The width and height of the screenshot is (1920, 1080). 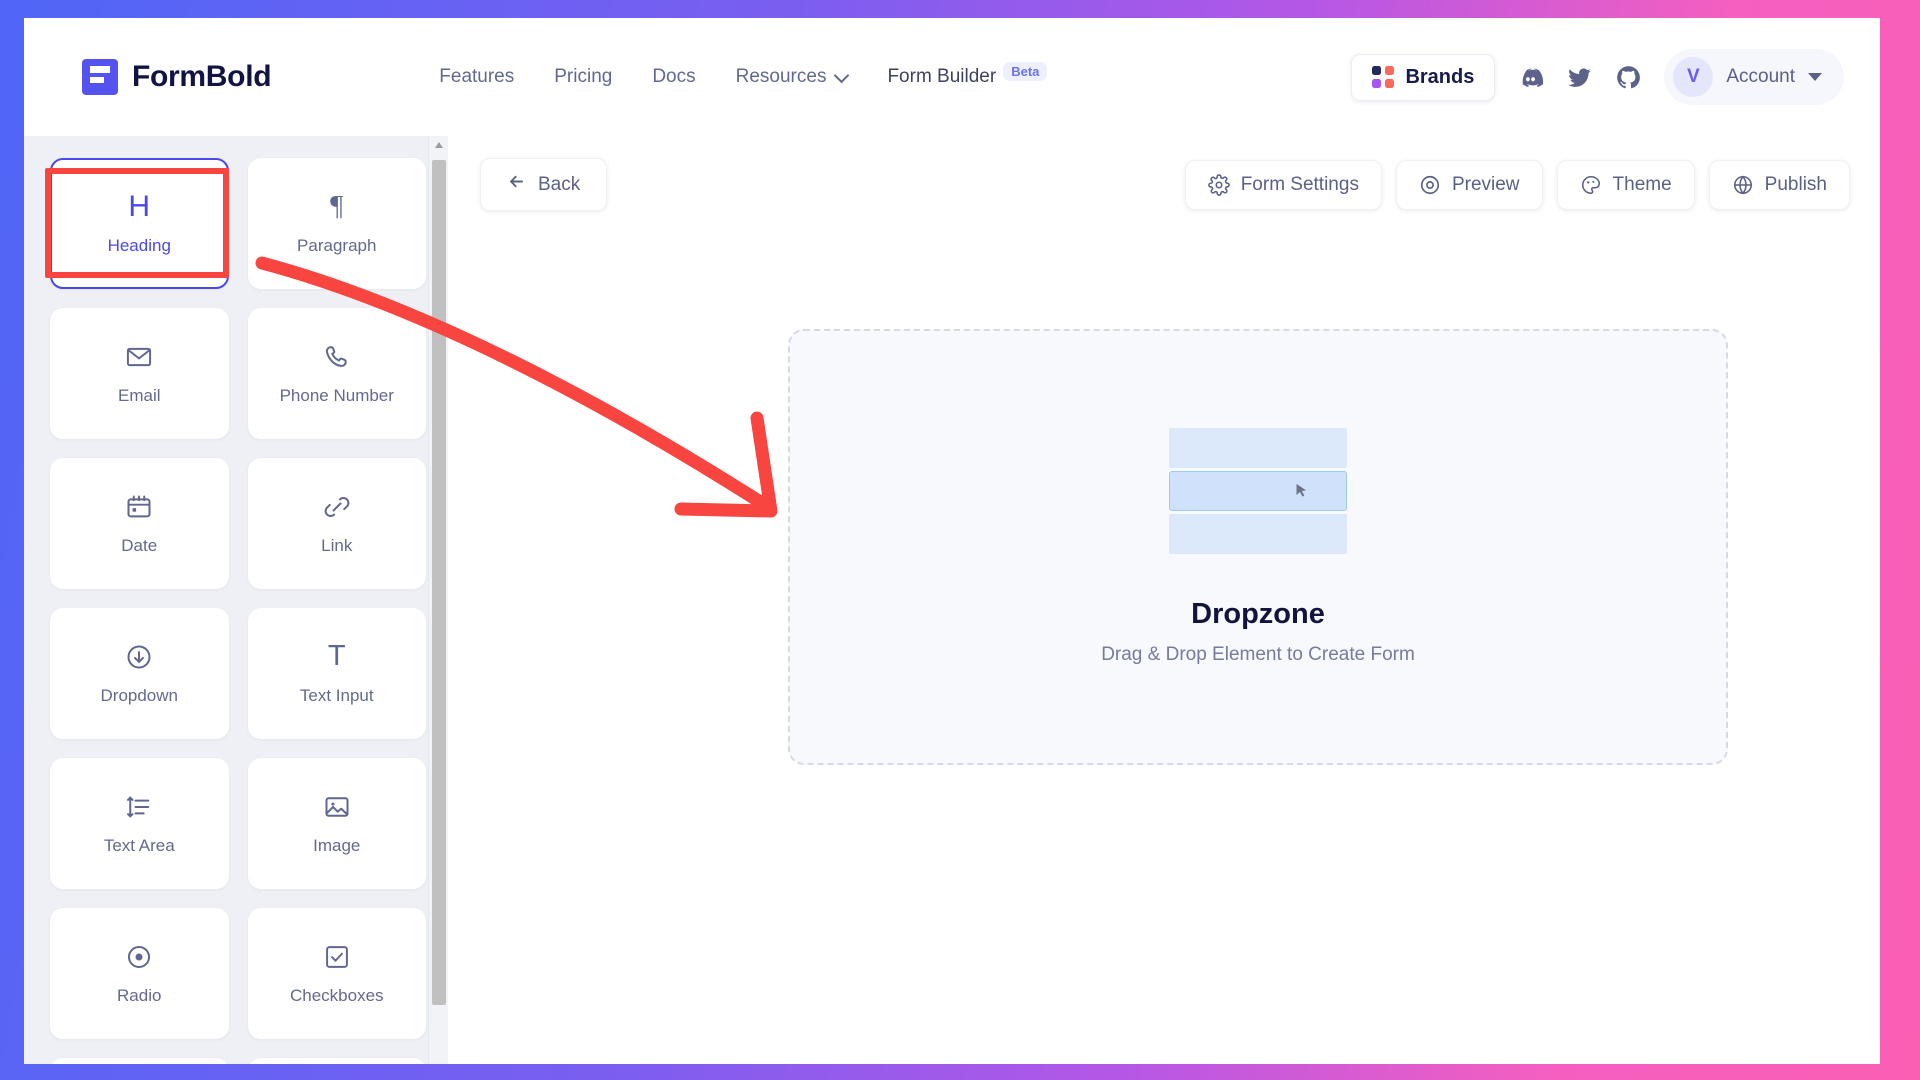 I want to click on eye-circle-icon, so click(x=1430, y=185).